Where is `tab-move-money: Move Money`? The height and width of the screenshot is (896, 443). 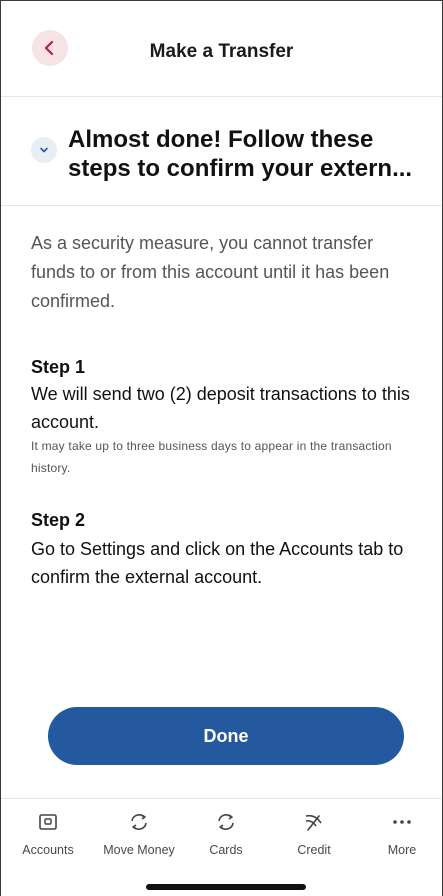 tab-move-money: Move Money is located at coordinates (139, 833).